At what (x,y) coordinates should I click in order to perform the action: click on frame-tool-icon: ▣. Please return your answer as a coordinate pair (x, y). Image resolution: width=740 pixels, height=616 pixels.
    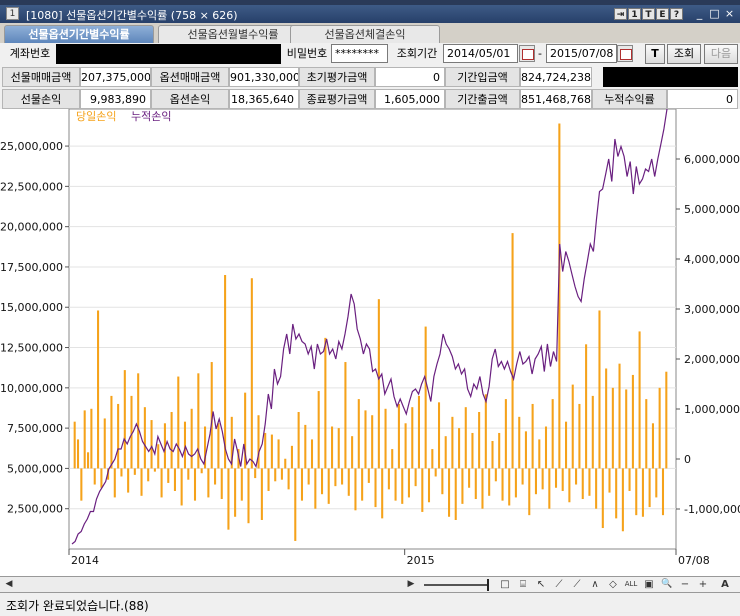
    Looking at the image, I should click on (649, 584).